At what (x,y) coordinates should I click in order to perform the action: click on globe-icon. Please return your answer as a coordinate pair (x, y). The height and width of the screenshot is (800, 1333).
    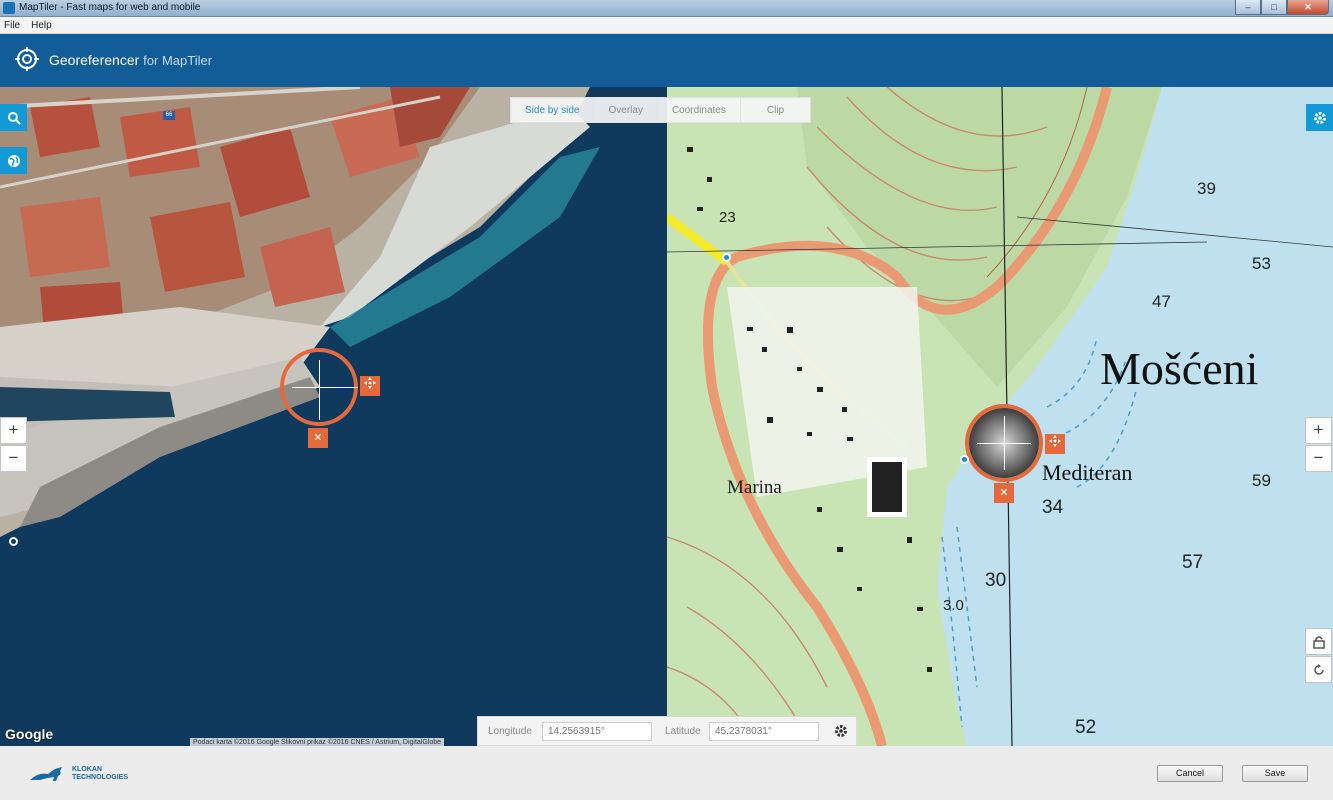
    Looking at the image, I should click on (13, 160).